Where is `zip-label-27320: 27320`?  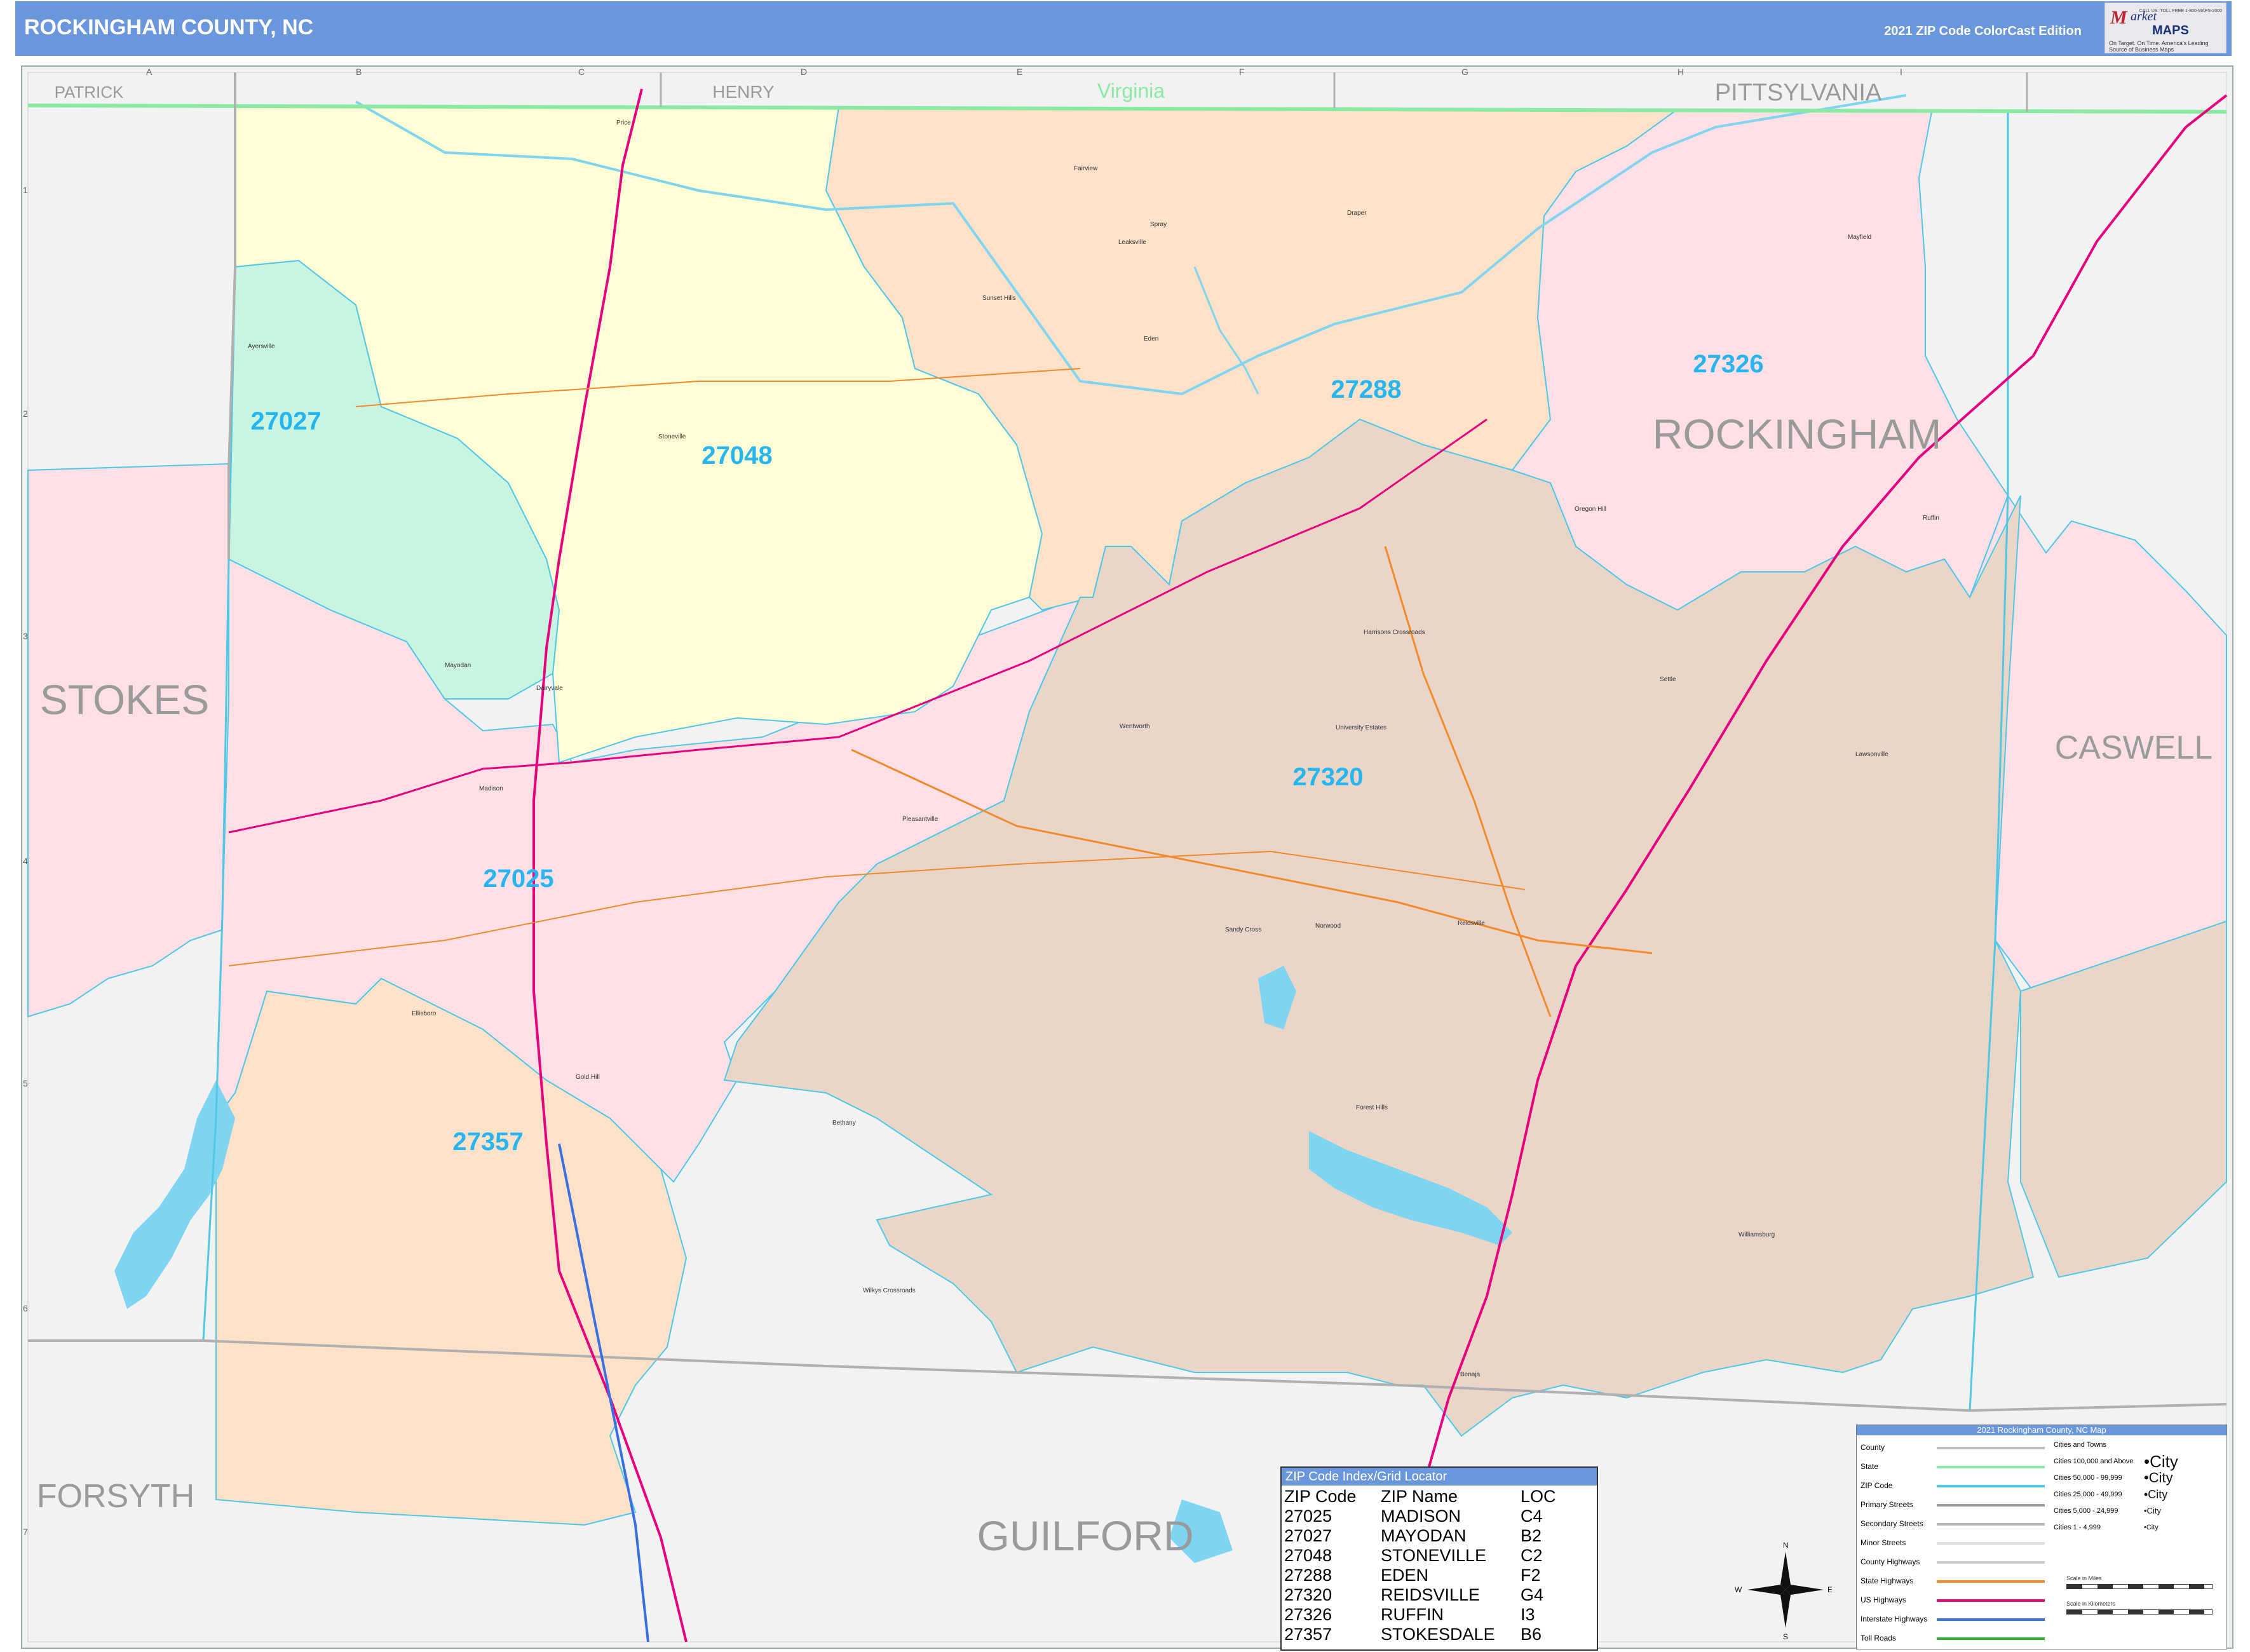
zip-label-27320: 27320 is located at coordinates (1327, 777).